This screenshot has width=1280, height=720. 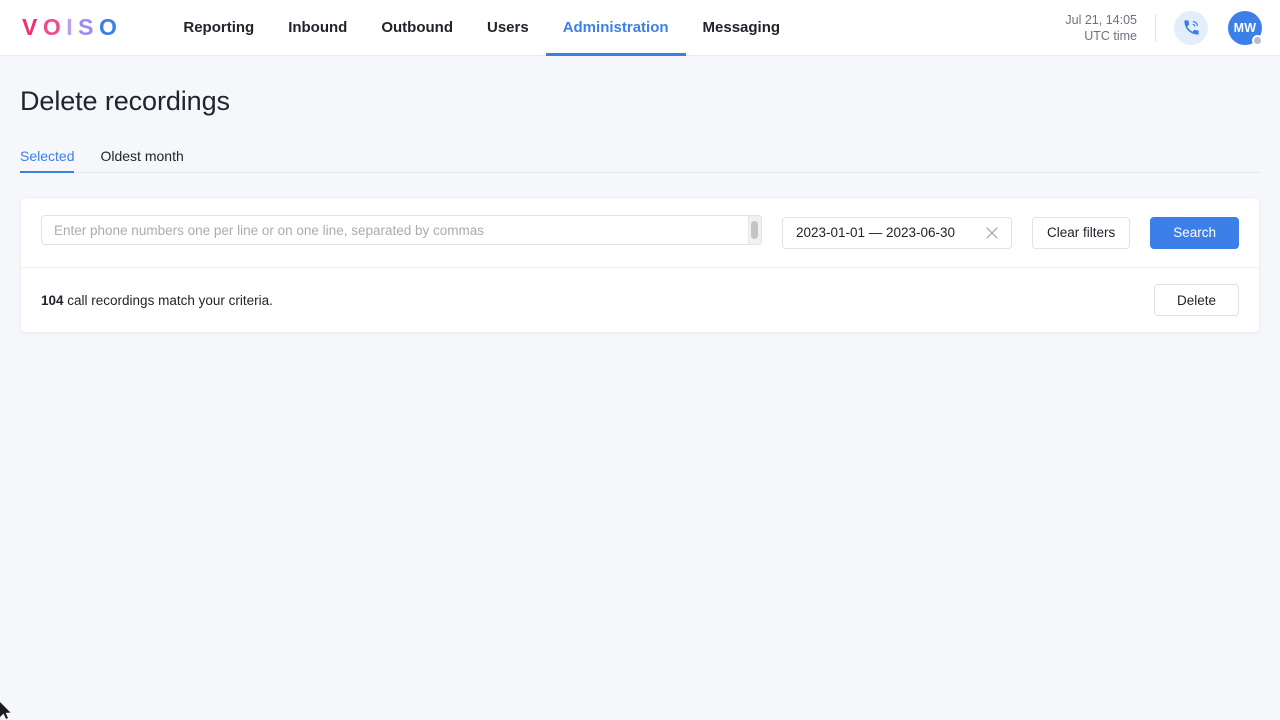 What do you see at coordinates (52, 300) in the screenshot?
I see `results-count: 104` at bounding box center [52, 300].